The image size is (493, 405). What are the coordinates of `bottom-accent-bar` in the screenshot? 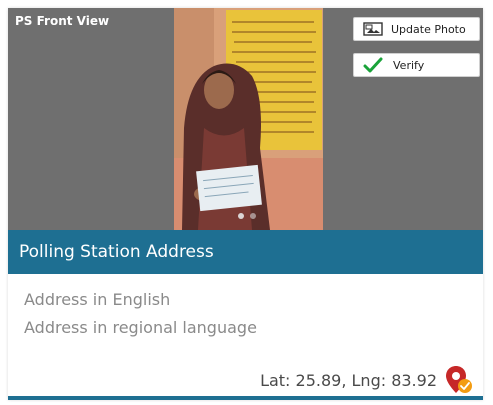 It's located at (245, 398).